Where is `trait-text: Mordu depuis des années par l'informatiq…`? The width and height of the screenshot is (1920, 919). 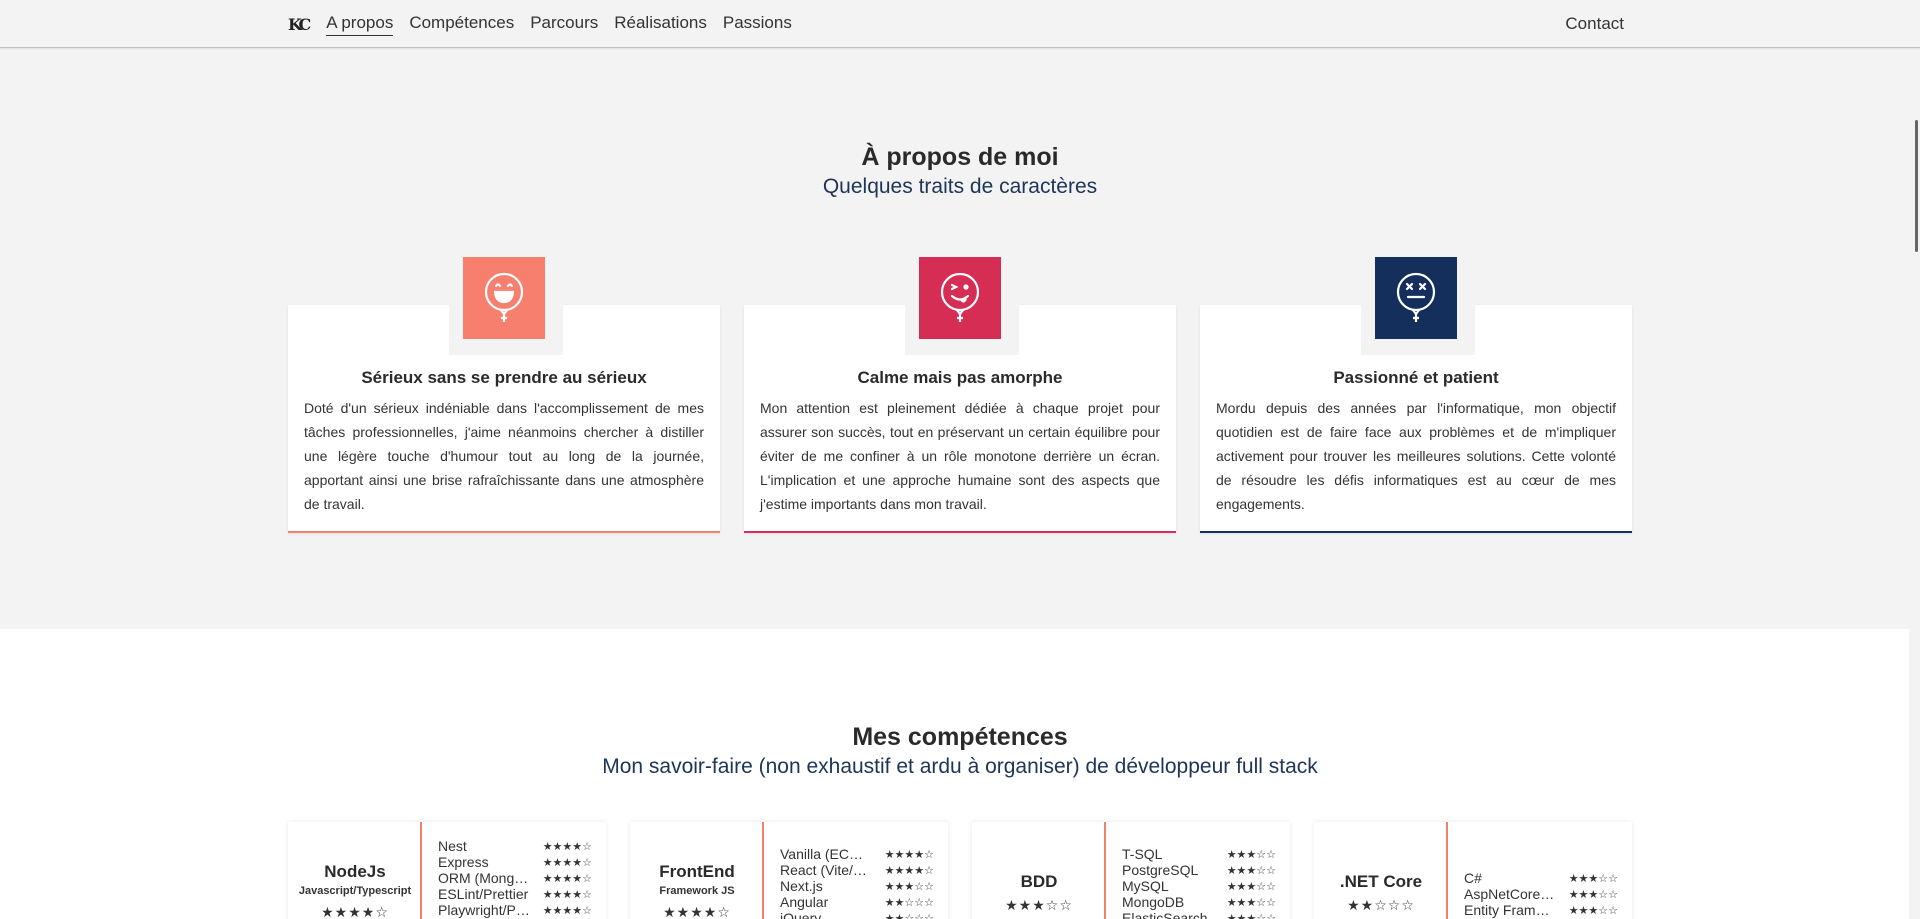
trait-text: Mordu depuis des années par l'informatiq… is located at coordinates (1416, 456).